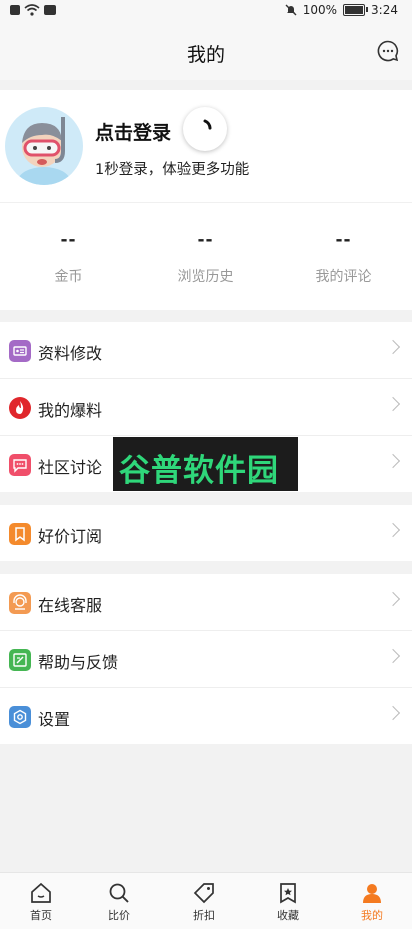  I want to click on message-icon, so click(388, 51).